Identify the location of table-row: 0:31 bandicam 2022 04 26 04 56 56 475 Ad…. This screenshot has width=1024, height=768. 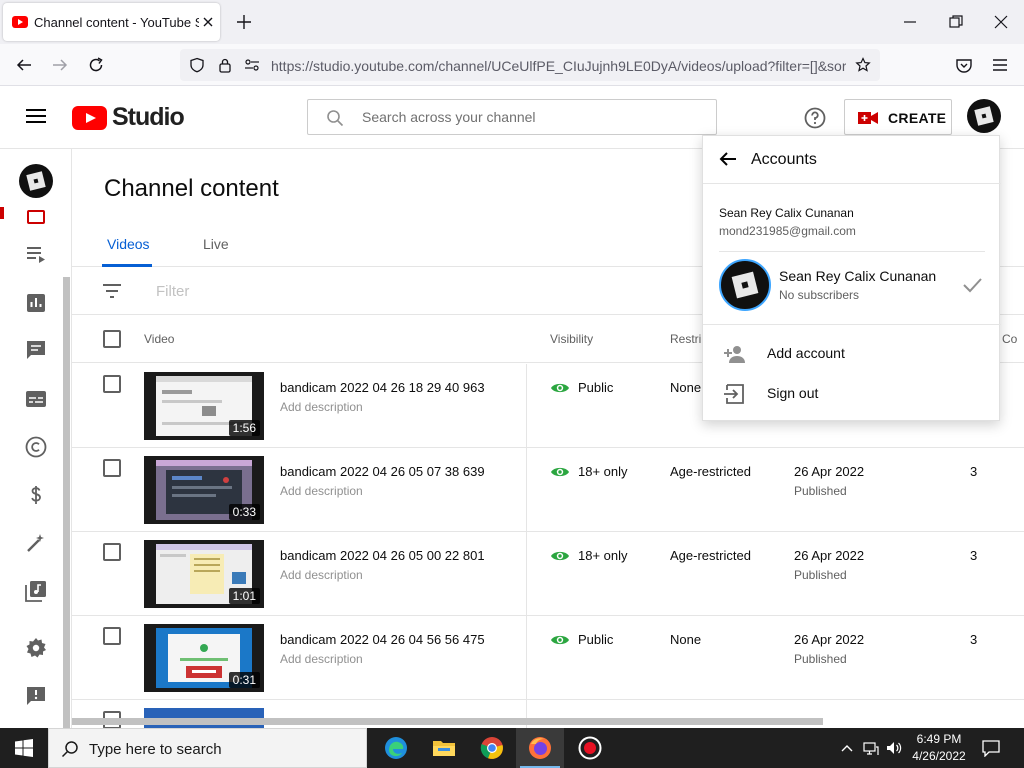
(548, 658).